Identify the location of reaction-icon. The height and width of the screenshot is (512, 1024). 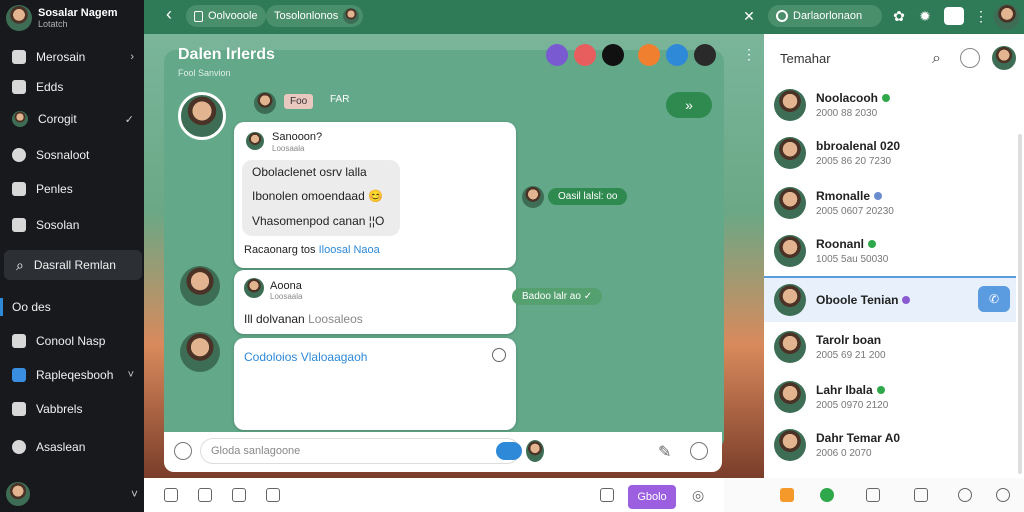
(557, 55).